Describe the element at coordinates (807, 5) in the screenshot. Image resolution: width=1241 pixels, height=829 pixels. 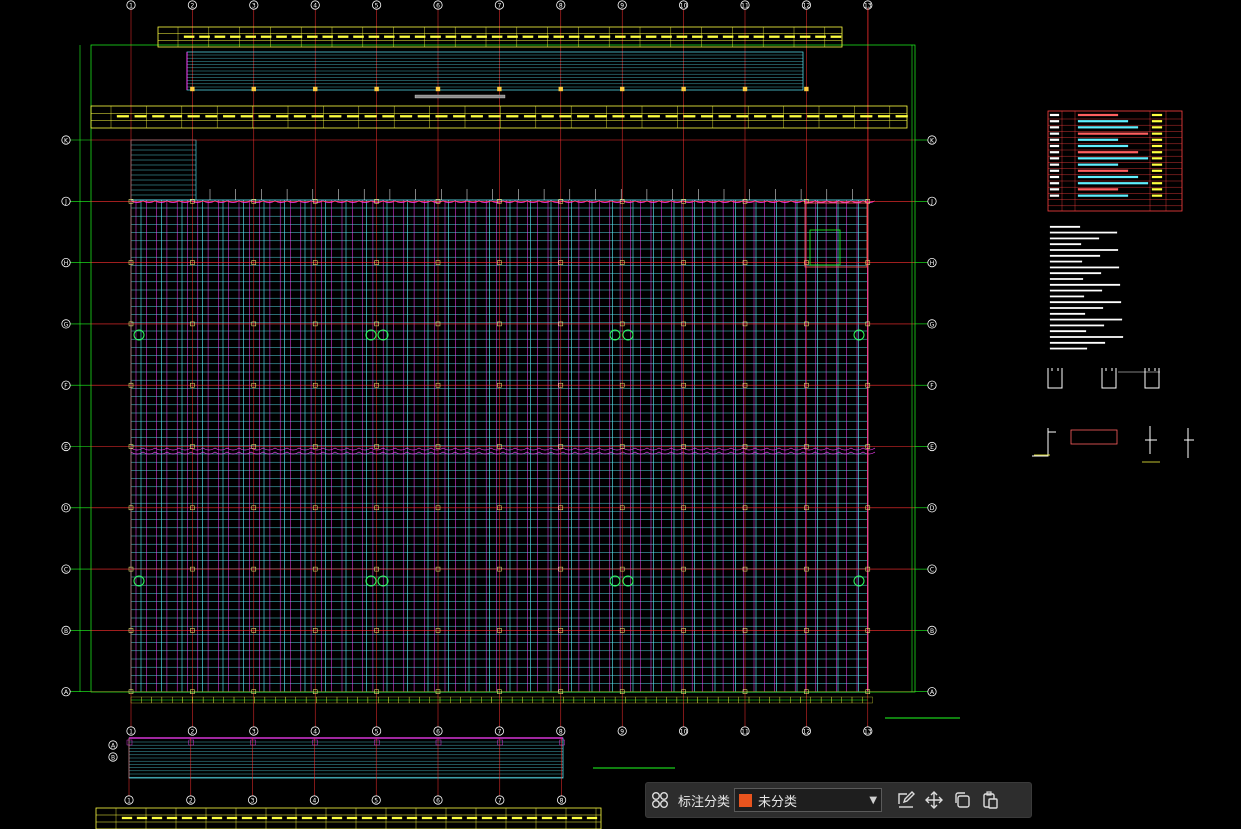
I see `grid-col-bubble-top-label: 12` at that location.